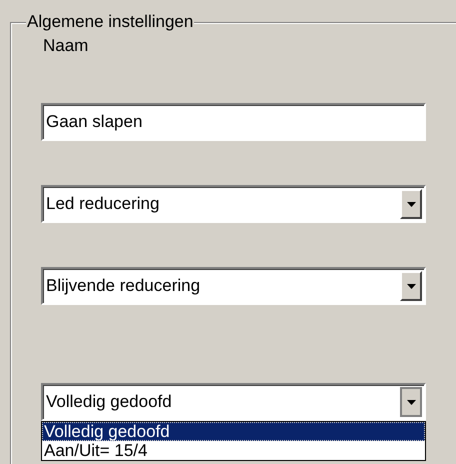 The width and height of the screenshot is (456, 464). Describe the element at coordinates (233, 431) in the screenshot. I see `dropdown-option: Volledig gedoofd` at that location.